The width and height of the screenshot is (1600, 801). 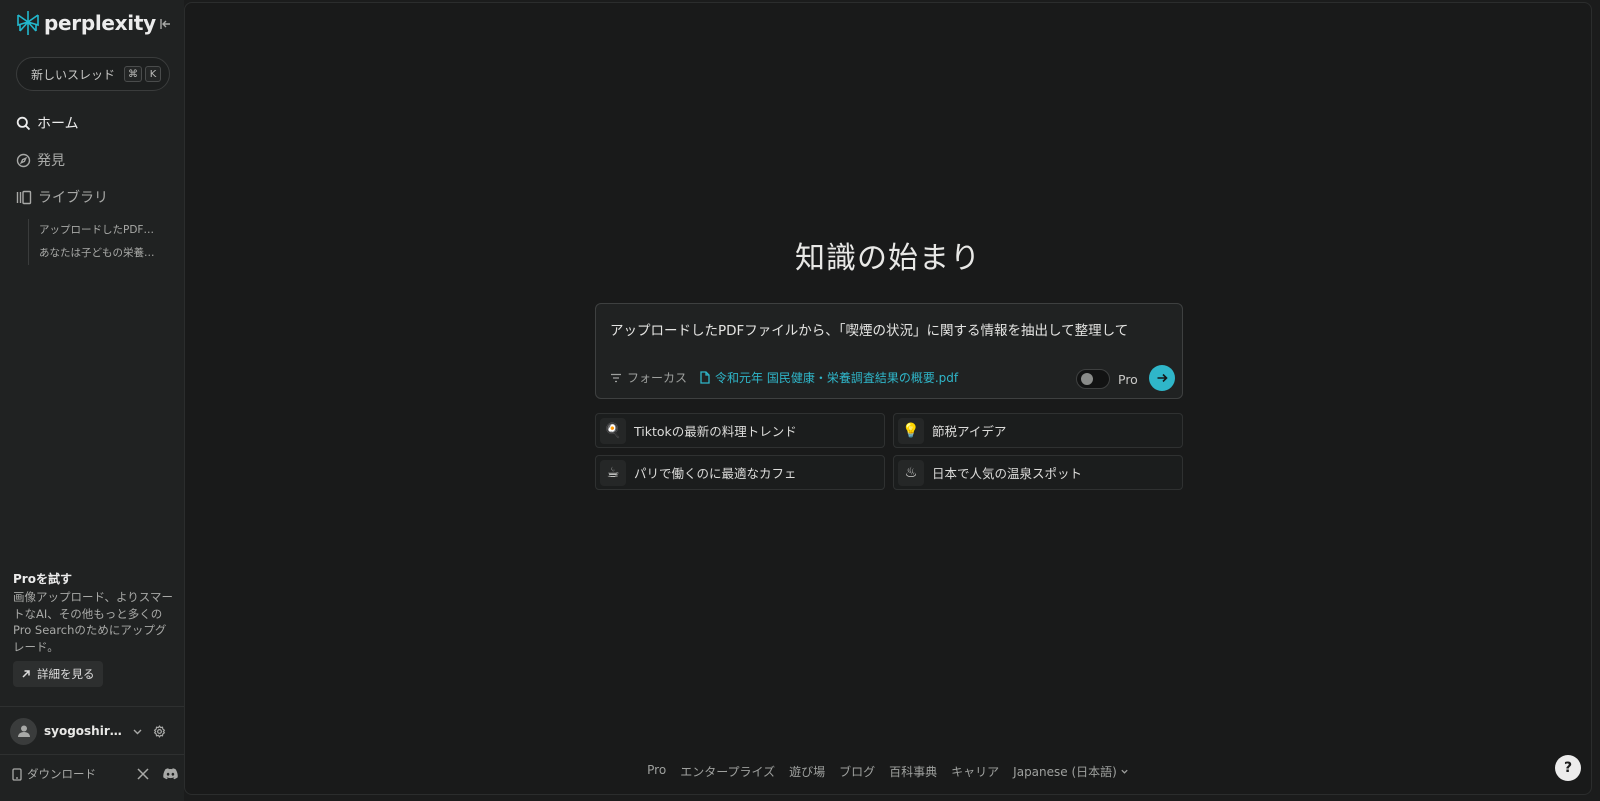 What do you see at coordinates (100, 23) in the screenshot?
I see `logo-wordmark: perplexity` at bounding box center [100, 23].